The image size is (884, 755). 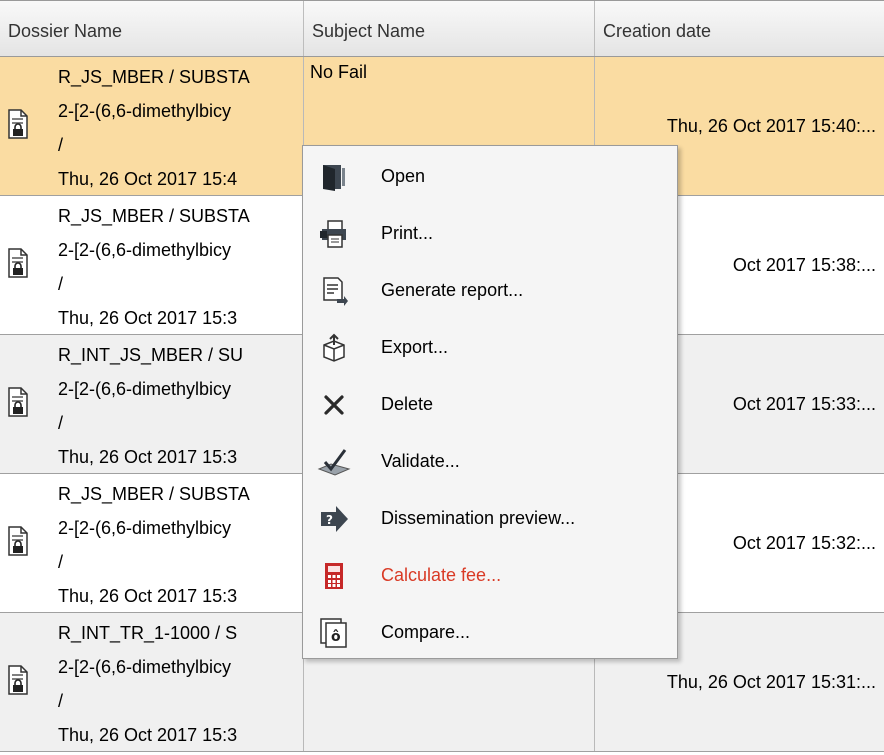 What do you see at coordinates (151, 355) in the screenshot?
I see `dossier-name-text: R_INT_JS_MBER / SU` at bounding box center [151, 355].